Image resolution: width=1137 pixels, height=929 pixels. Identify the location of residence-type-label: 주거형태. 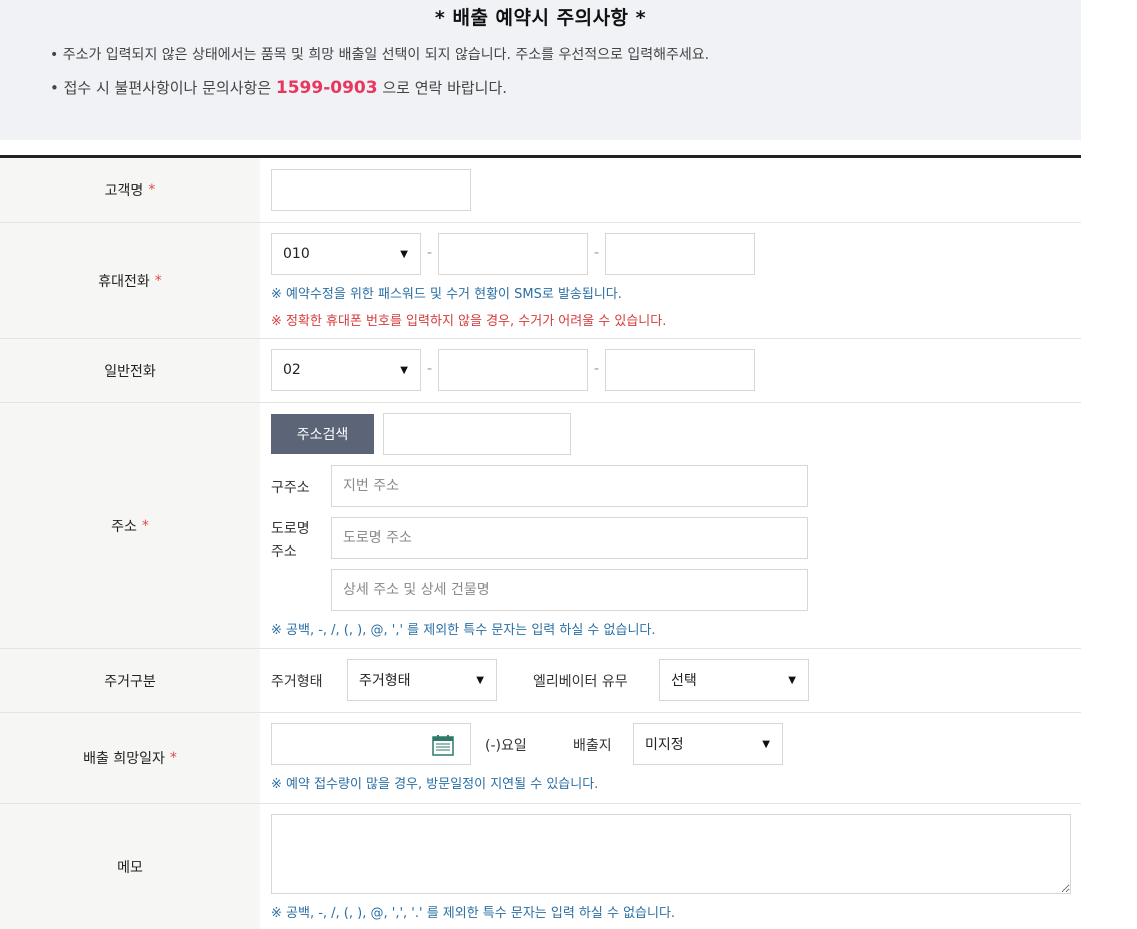
(297, 682).